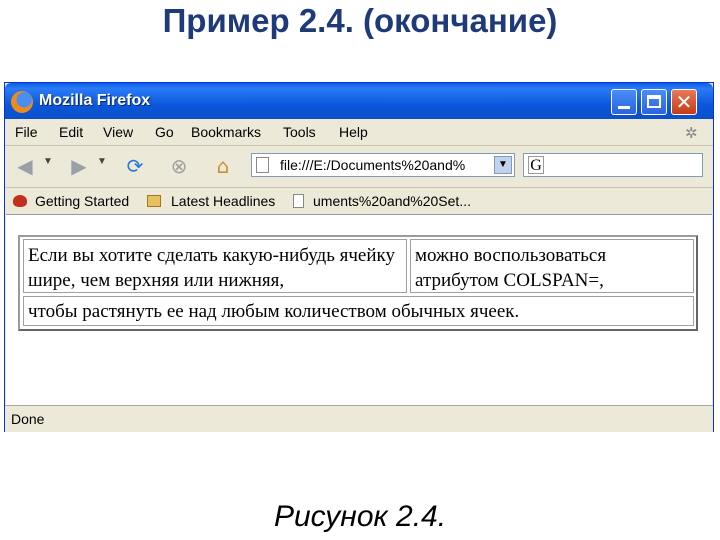  I want to click on url-text: file:///E:/Documents%20and%, so click(382, 165).